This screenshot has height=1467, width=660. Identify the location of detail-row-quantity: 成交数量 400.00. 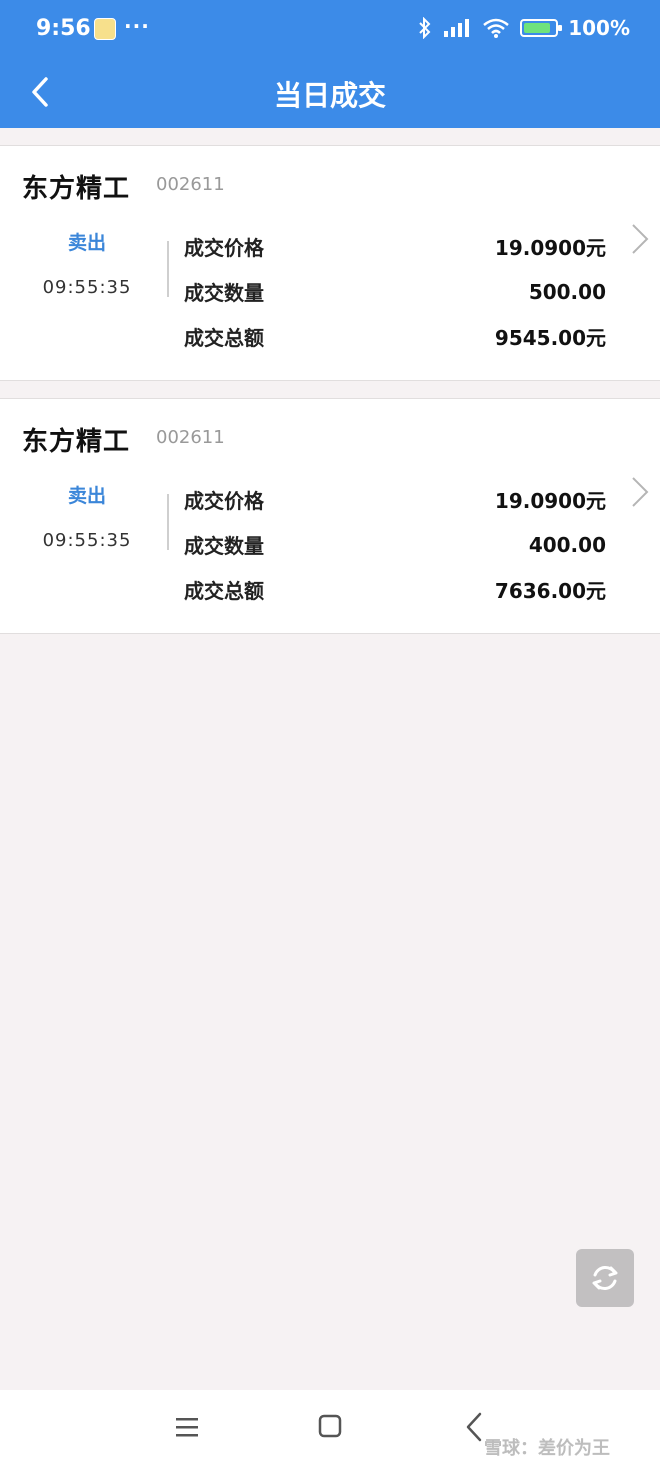
(395, 544).